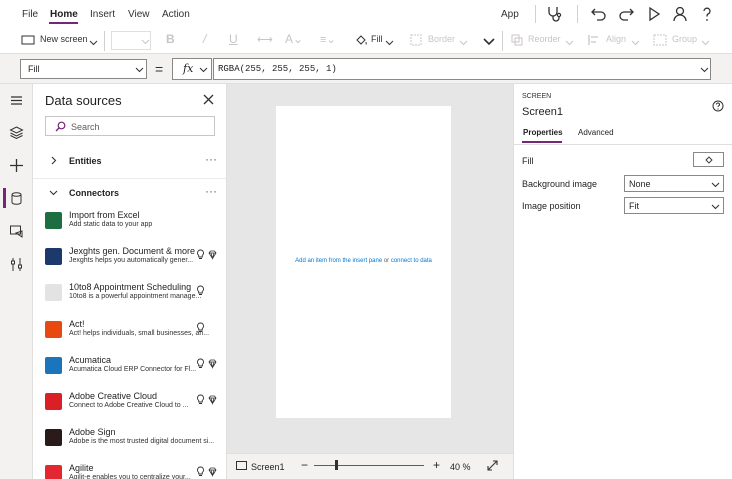 The height and width of the screenshot is (479, 732). What do you see at coordinates (489, 42) in the screenshot?
I see `more-chevron-icon` at bounding box center [489, 42].